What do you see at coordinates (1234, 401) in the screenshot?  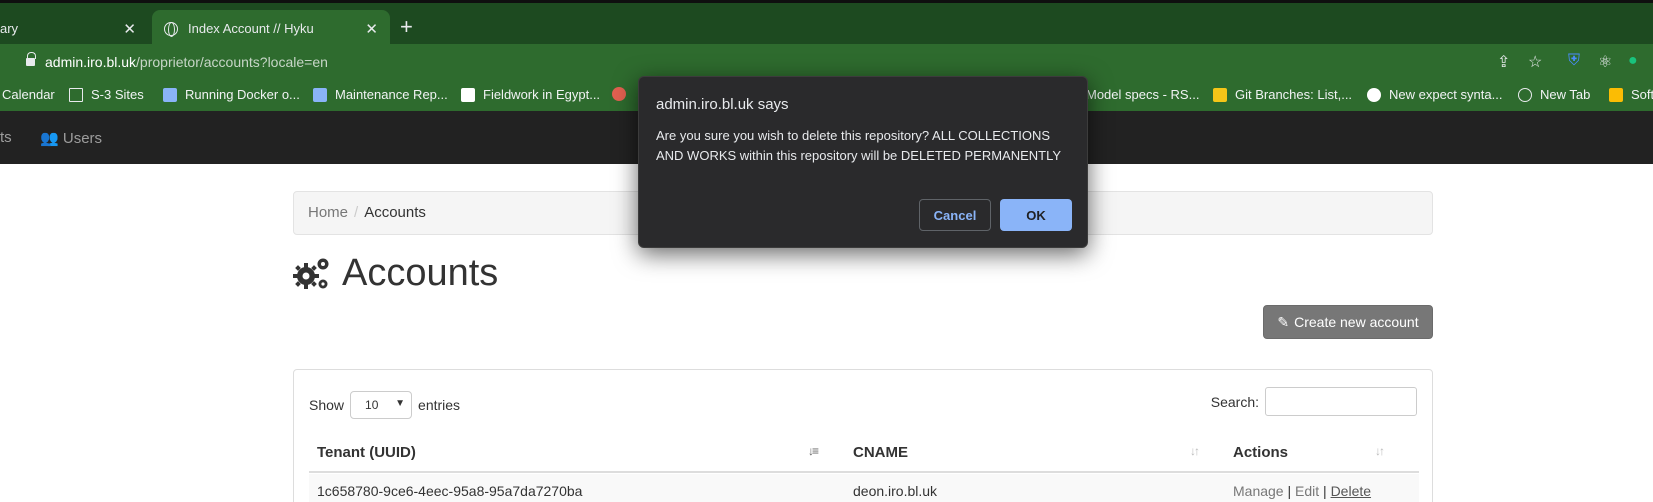 I see `search-label: Search:` at bounding box center [1234, 401].